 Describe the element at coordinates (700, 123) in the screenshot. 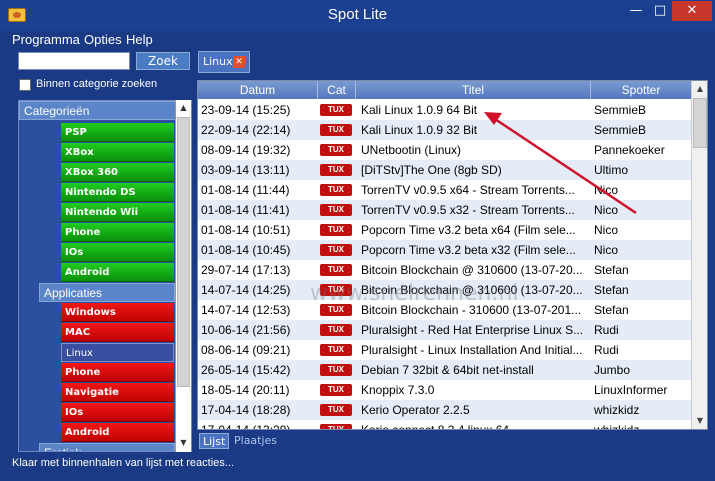

I see `grid-scroll-thumb` at that location.